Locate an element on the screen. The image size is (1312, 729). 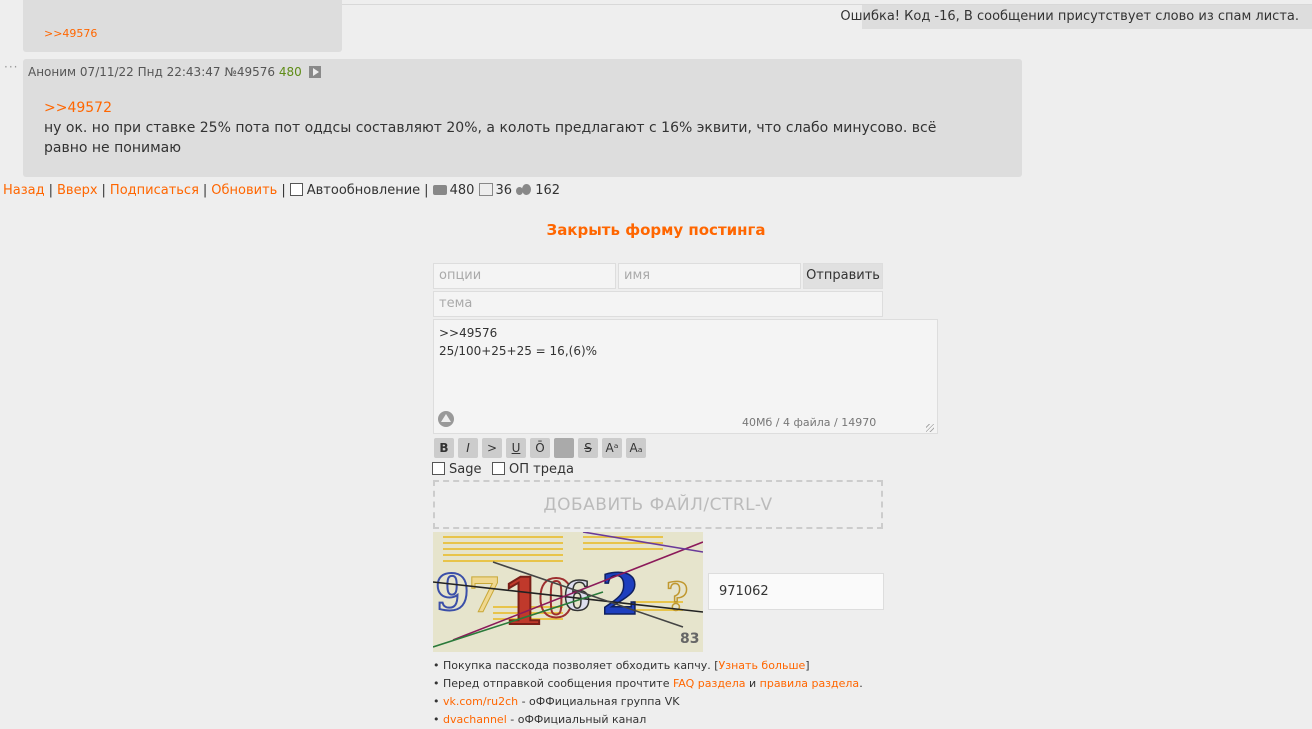
note-passcode-end: ] is located at coordinates (807, 665).